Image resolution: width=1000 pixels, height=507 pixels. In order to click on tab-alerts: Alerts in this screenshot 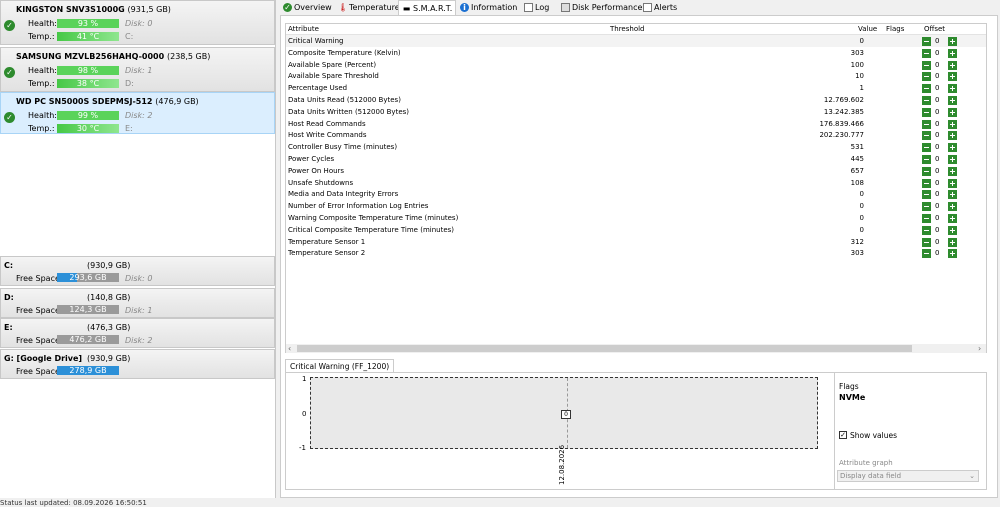, I will do `click(658, 7)`.